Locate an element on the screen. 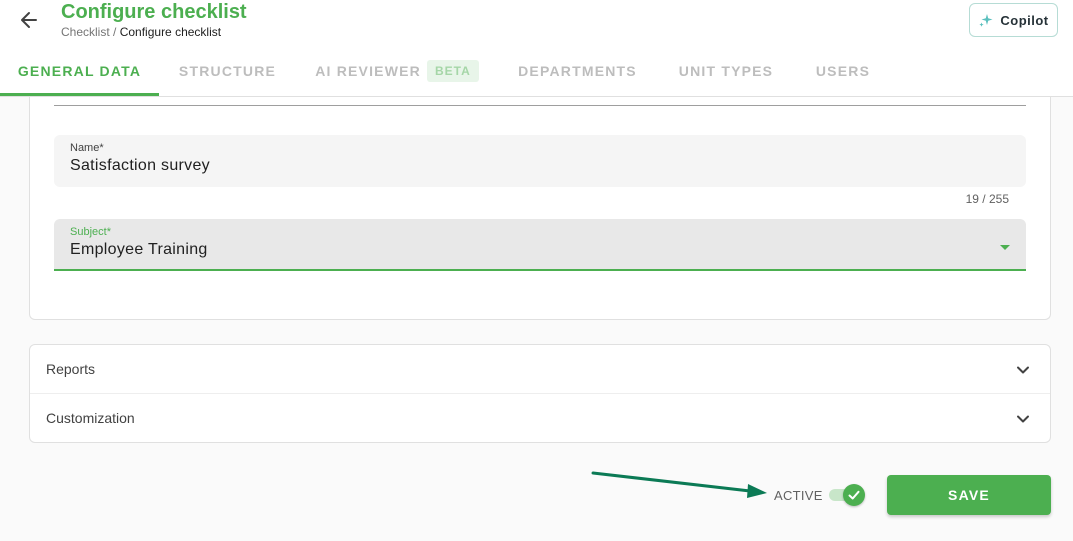 The height and width of the screenshot is (541, 1073). tab-label: DEPARTMENTS is located at coordinates (577, 71).